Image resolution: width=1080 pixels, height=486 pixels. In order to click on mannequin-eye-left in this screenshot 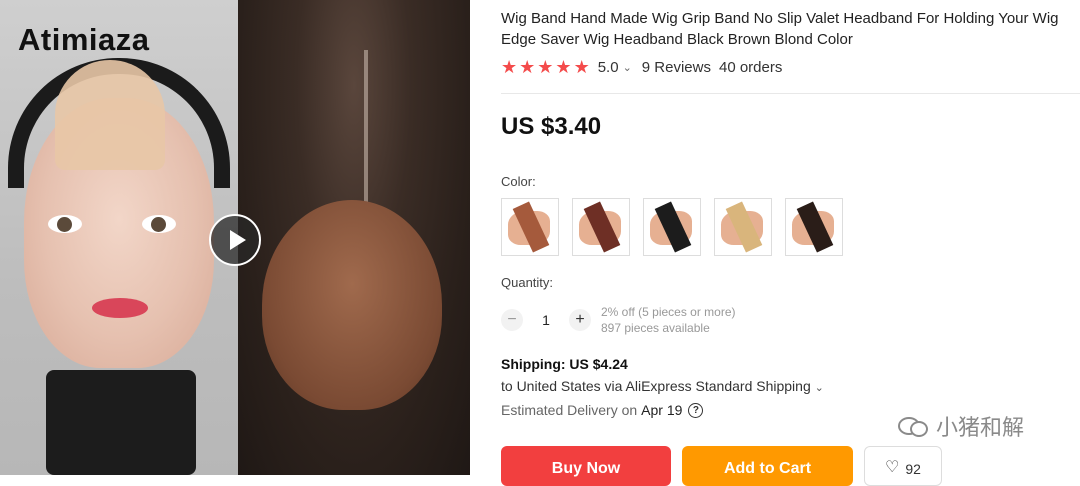, I will do `click(65, 224)`.